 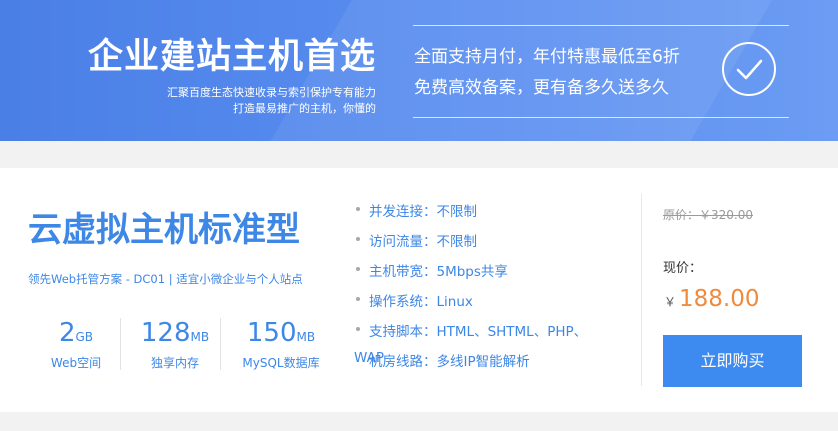 I want to click on current-price-label: 现价：, so click(x=683, y=268).